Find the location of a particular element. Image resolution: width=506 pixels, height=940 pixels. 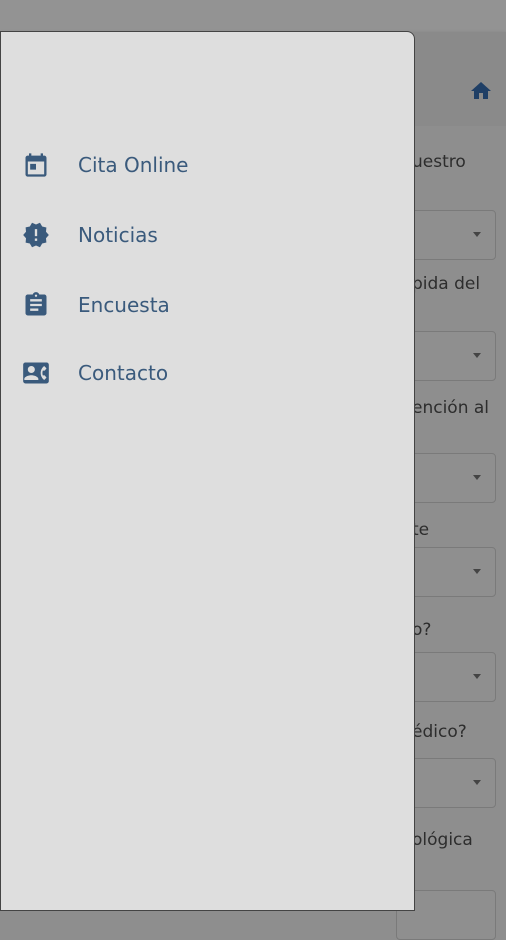

drawer-item-label: Noticias is located at coordinates (118, 235).